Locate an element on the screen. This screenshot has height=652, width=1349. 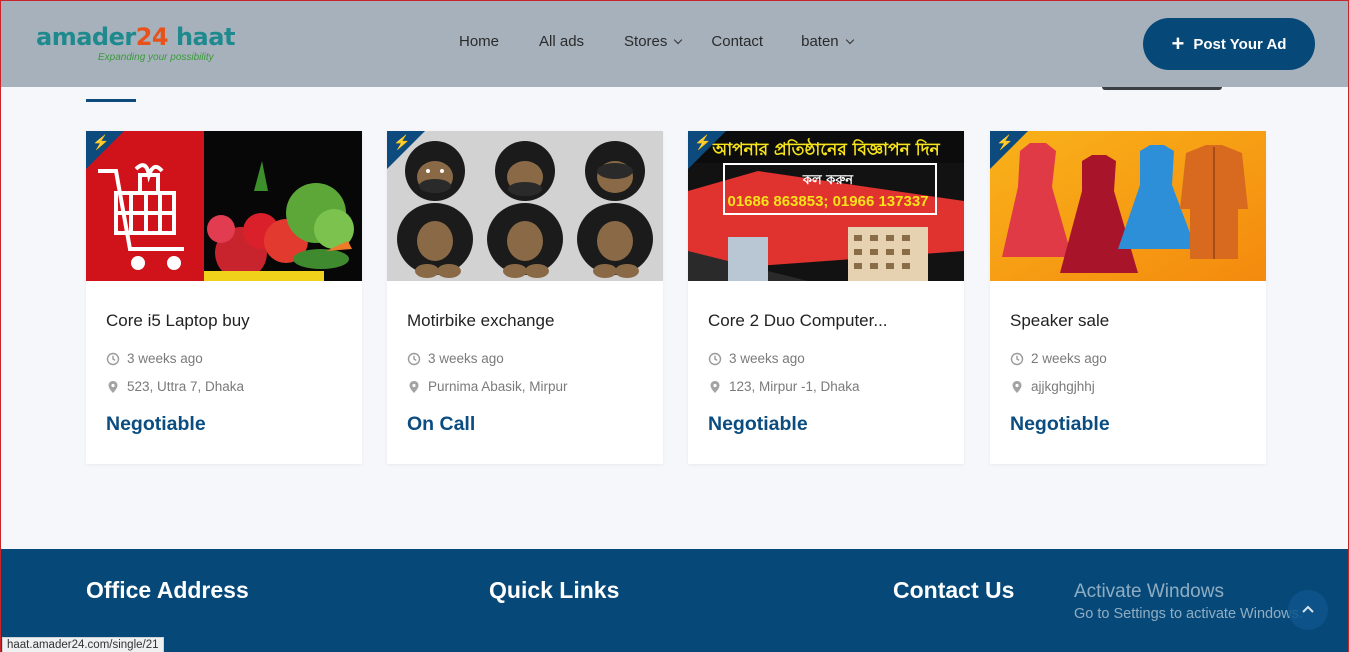
listing-location: 123, Mirpur -1, Dhaka is located at coordinates (784, 386).